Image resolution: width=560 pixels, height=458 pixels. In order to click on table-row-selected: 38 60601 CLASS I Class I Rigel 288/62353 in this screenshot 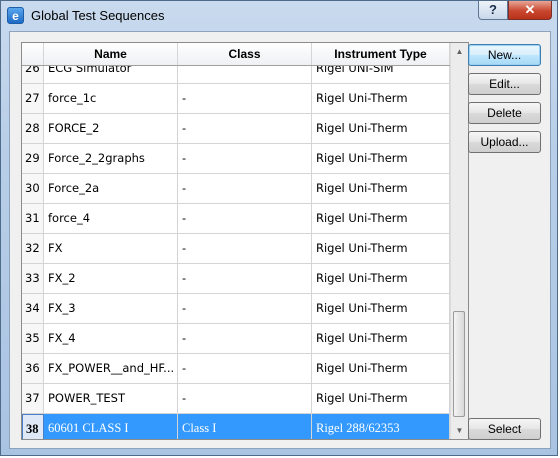, I will do `click(236, 426)`.